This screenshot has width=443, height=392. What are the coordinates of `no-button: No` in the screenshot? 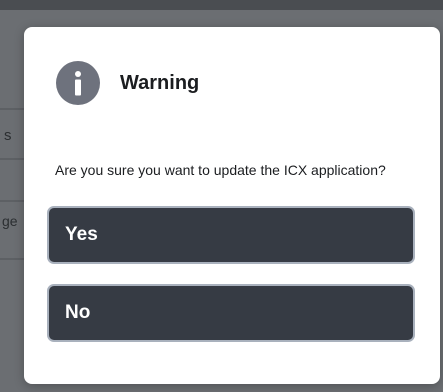 It's located at (231, 313).